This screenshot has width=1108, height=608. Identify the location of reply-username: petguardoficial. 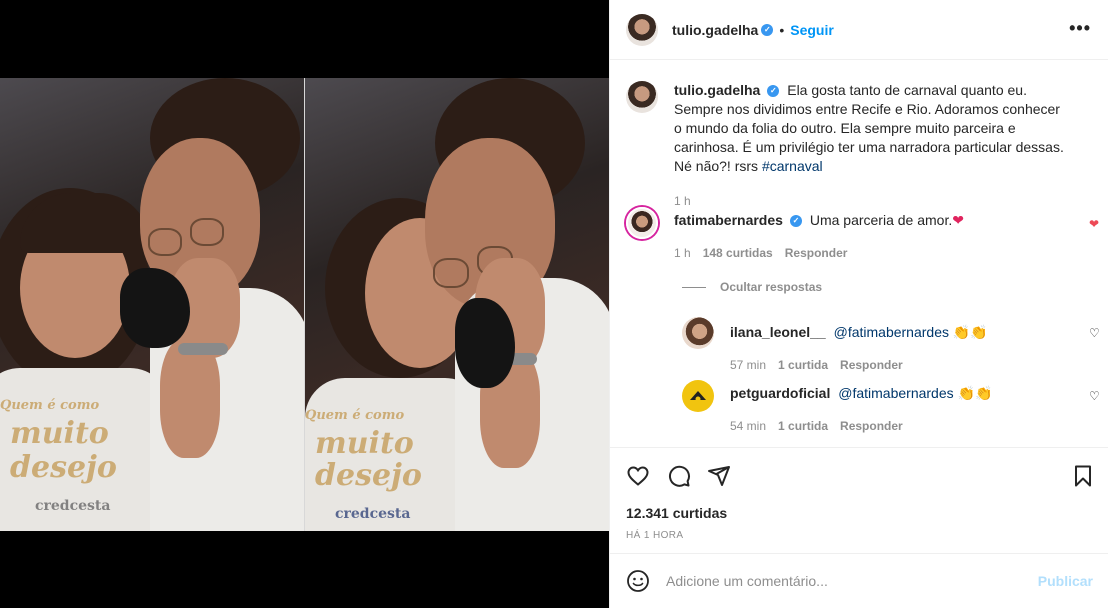
(780, 393).